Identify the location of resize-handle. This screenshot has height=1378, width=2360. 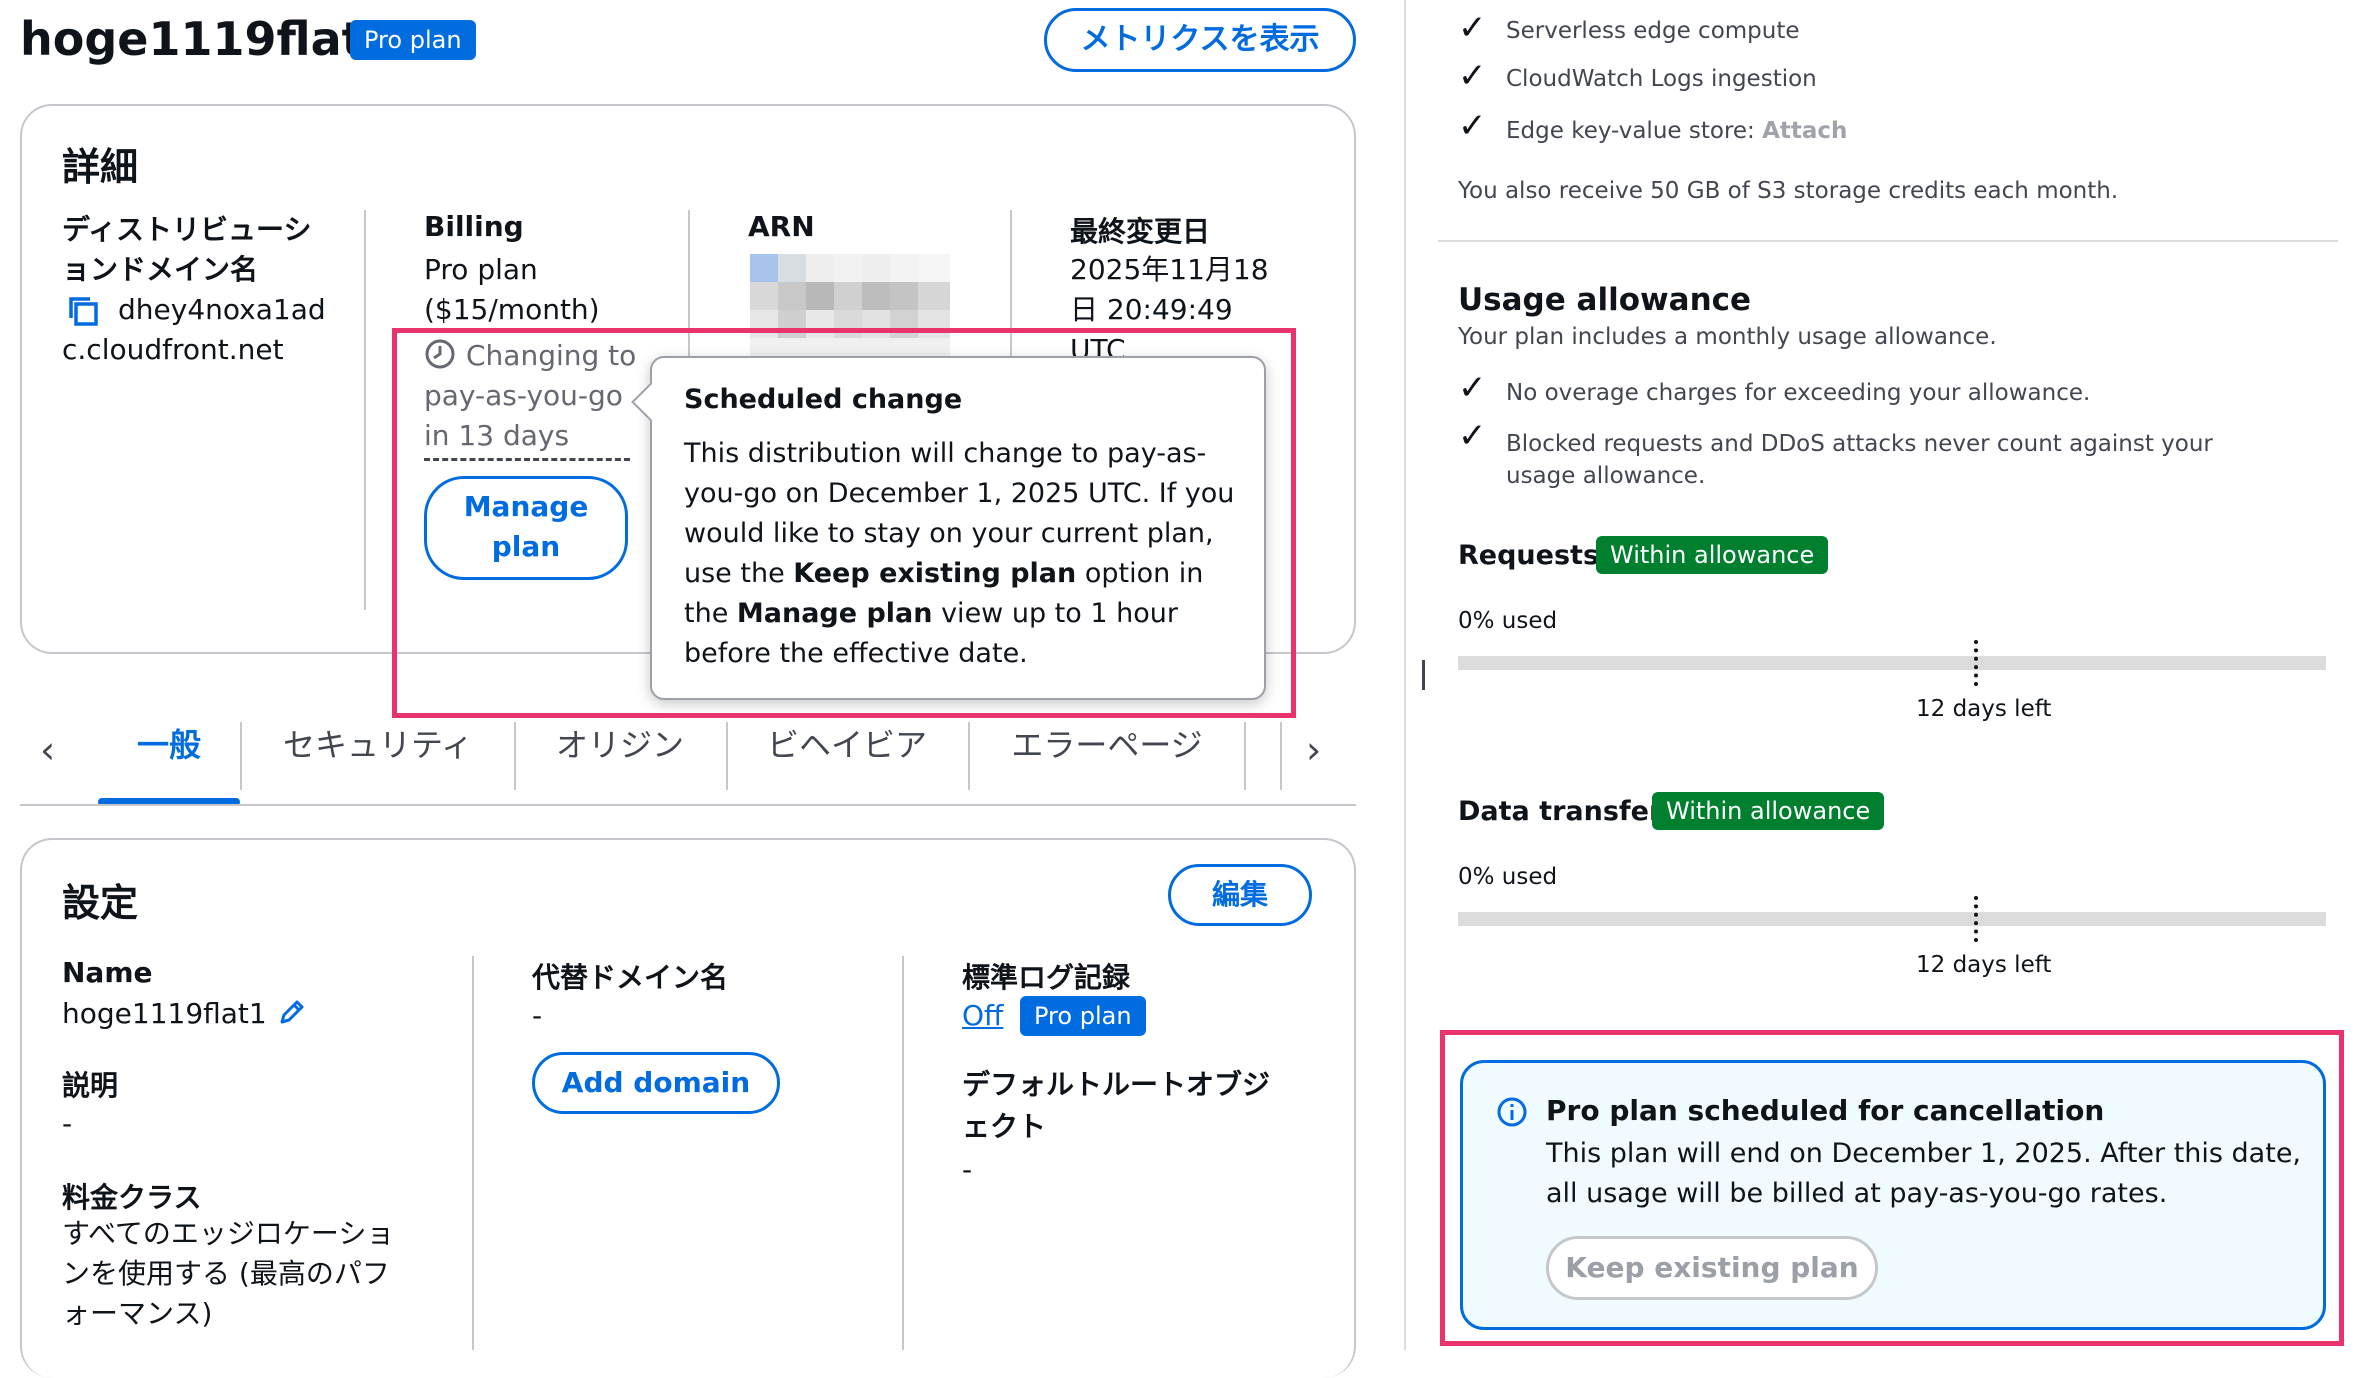
(1423, 675).